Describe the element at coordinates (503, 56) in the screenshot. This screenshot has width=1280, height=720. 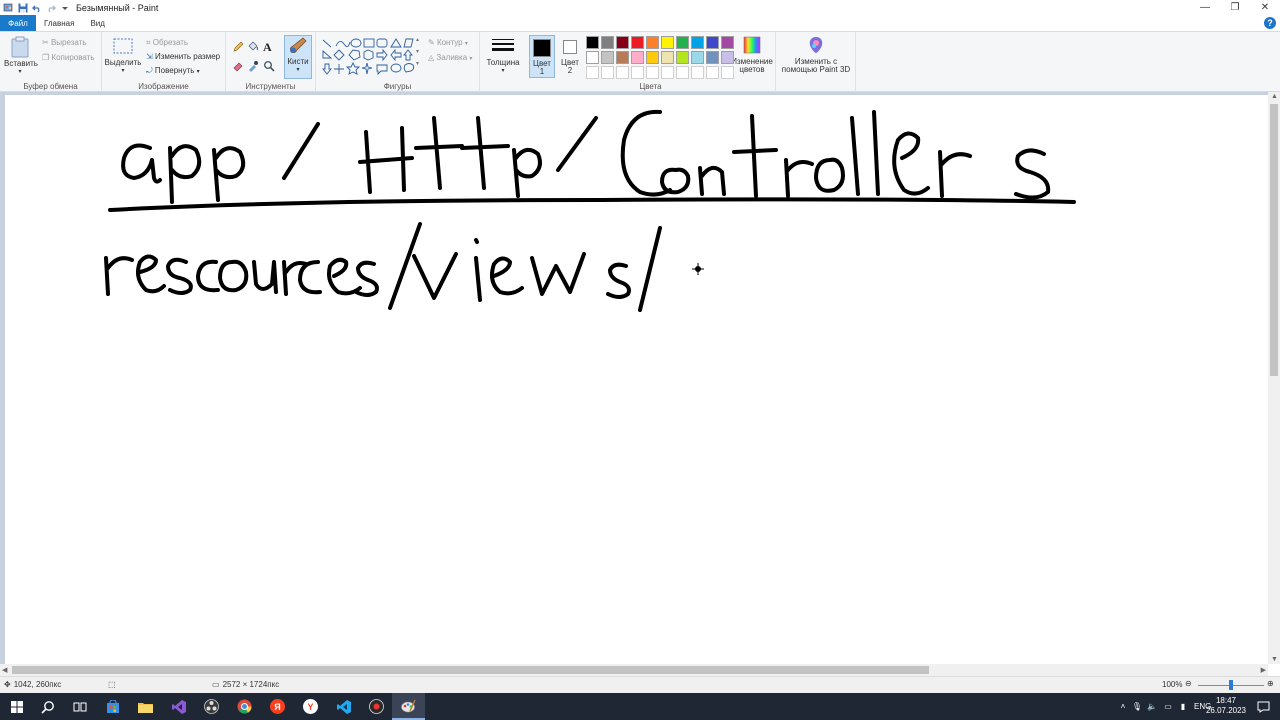
I see `size-button: Толщина ▾` at that location.